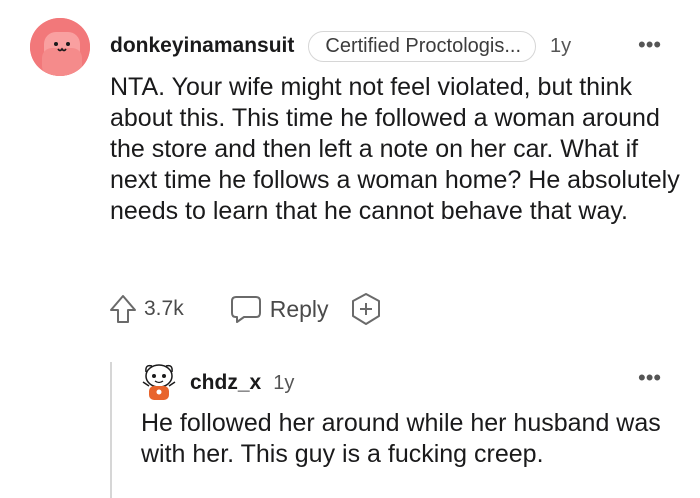 The image size is (700, 498). I want to click on upvote-count: 3.7k, so click(164, 308).